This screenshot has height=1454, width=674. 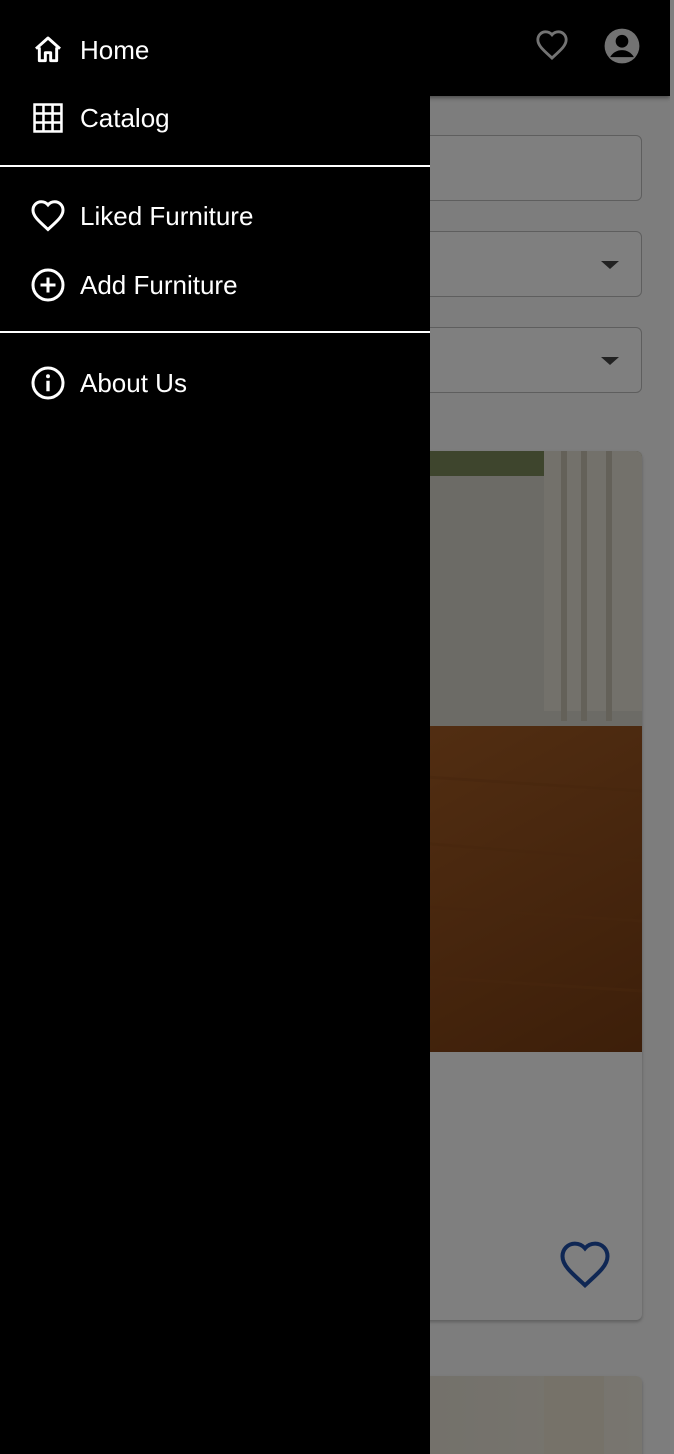 I want to click on grid-icon, so click(x=48, y=118).